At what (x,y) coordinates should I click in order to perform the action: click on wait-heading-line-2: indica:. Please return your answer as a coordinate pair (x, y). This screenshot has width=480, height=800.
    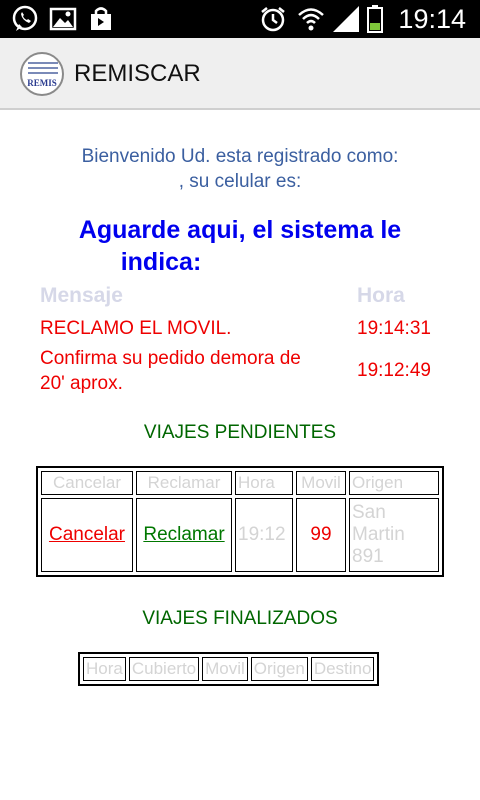
    Looking at the image, I should click on (161, 262).